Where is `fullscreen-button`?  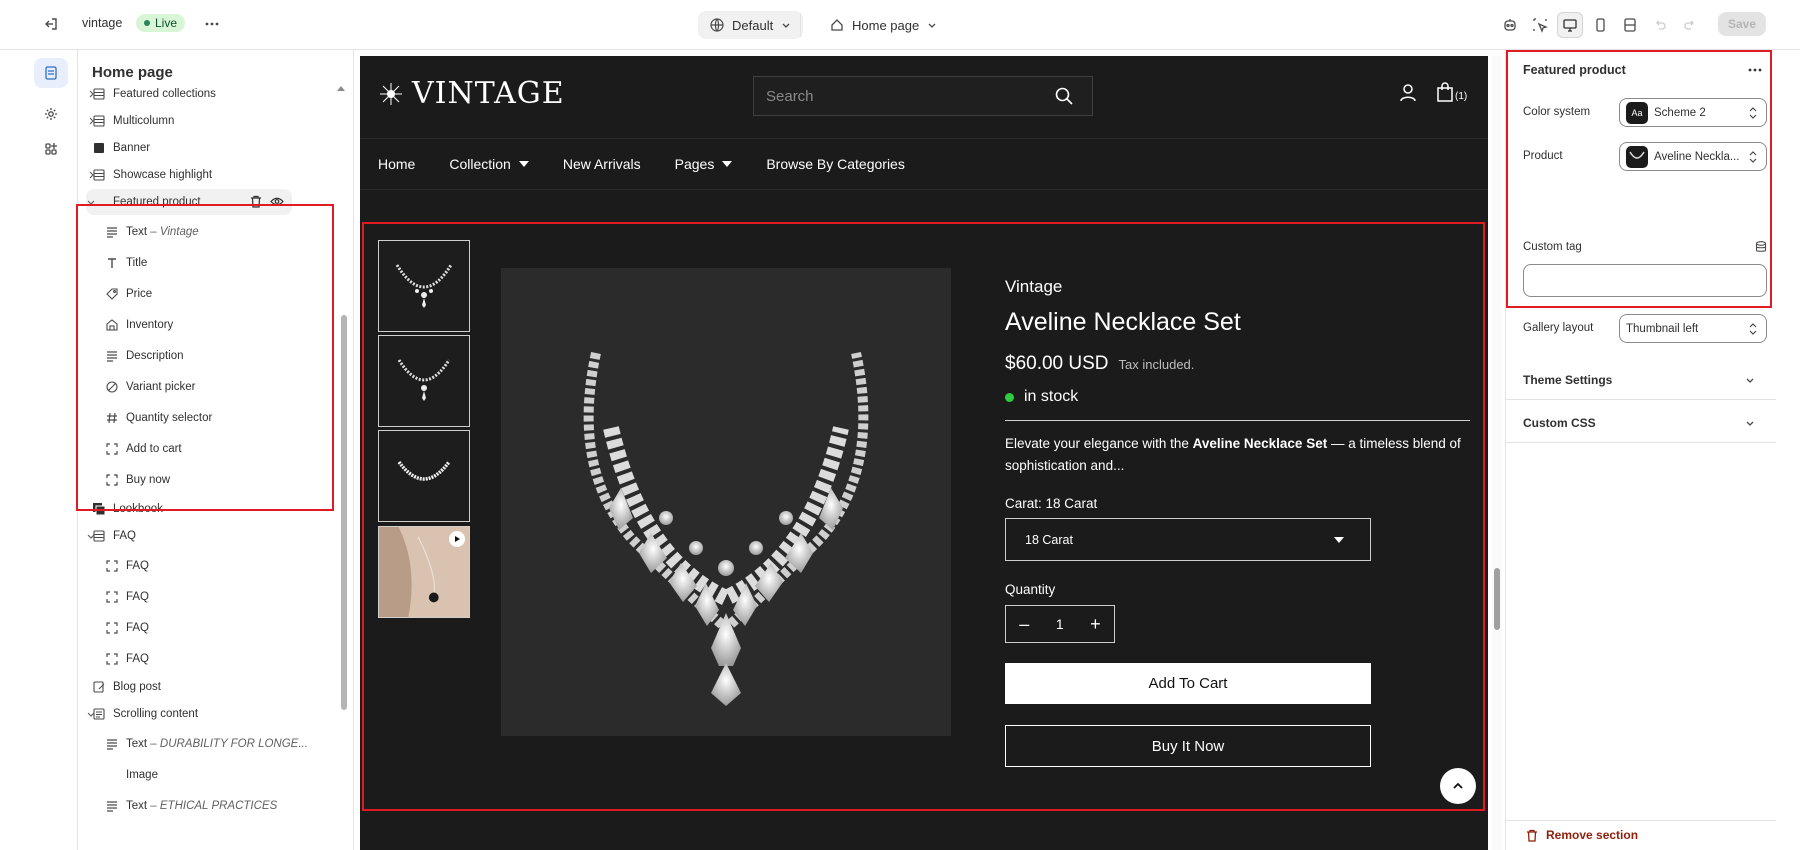 fullscreen-button is located at coordinates (1630, 25).